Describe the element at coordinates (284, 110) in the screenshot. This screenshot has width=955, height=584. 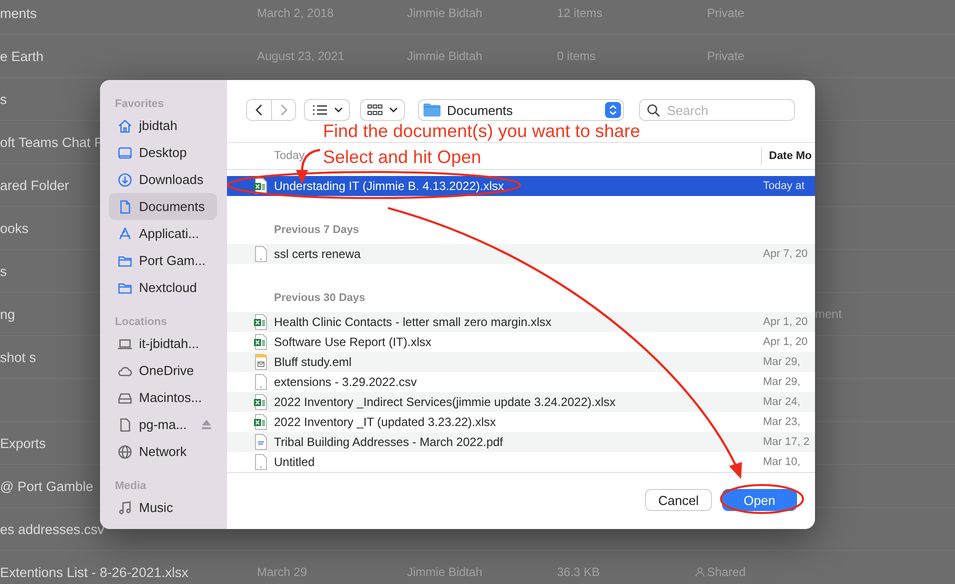
I see `chevron-right-icon` at that location.